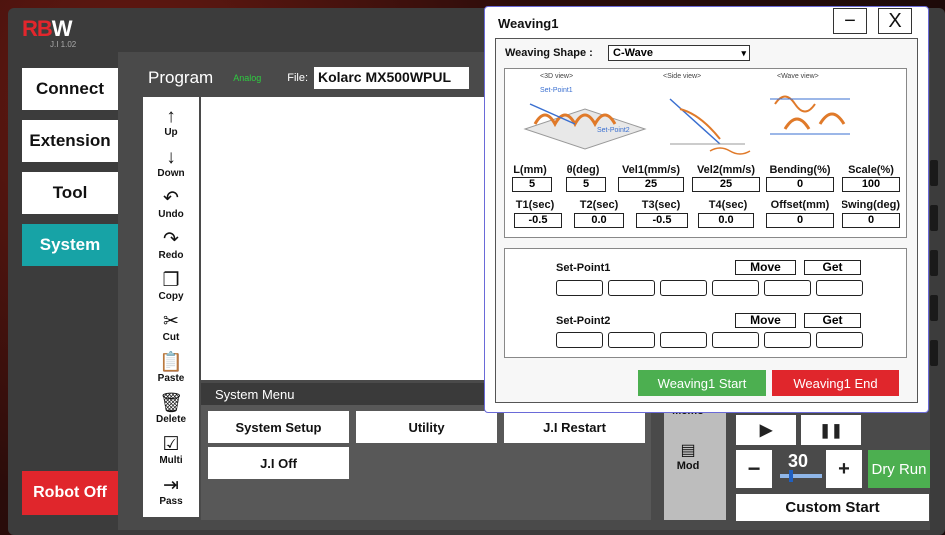 This screenshot has width=945, height=535. I want to click on program-title: Program, so click(181, 77).